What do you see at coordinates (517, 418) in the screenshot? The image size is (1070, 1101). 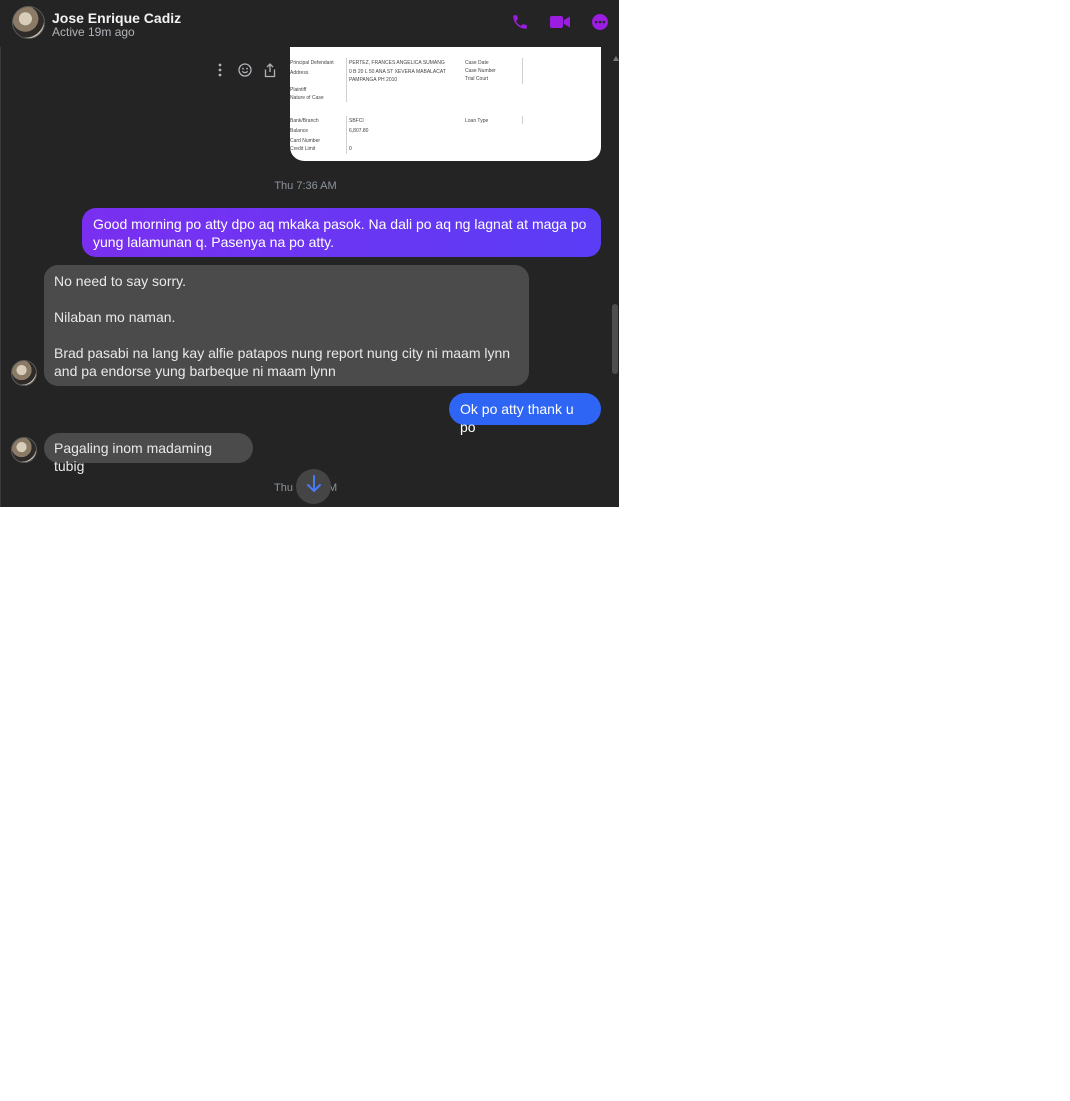 I see `message-line: Ok po atty thank u po` at bounding box center [517, 418].